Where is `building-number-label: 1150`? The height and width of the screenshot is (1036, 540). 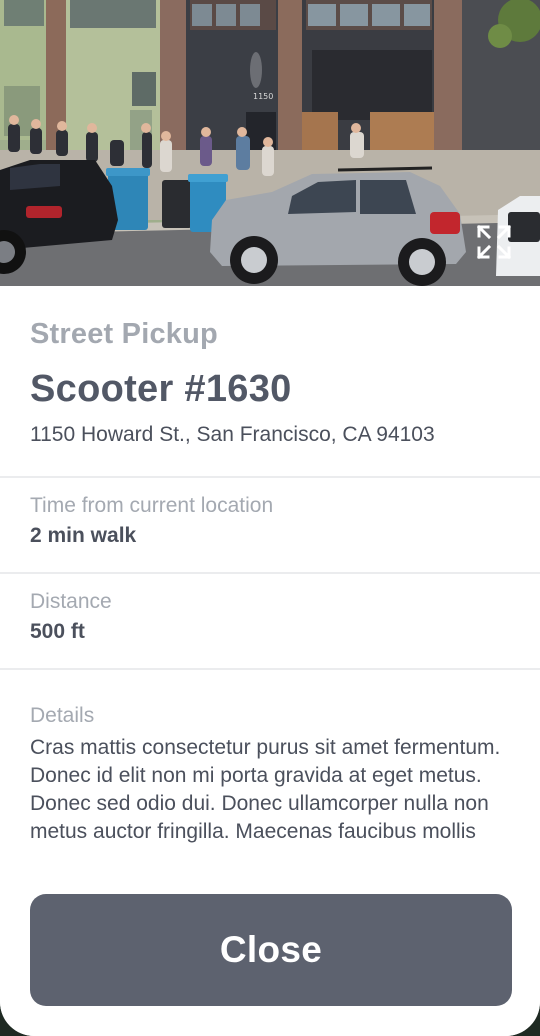
building-number-label: 1150 is located at coordinates (263, 96).